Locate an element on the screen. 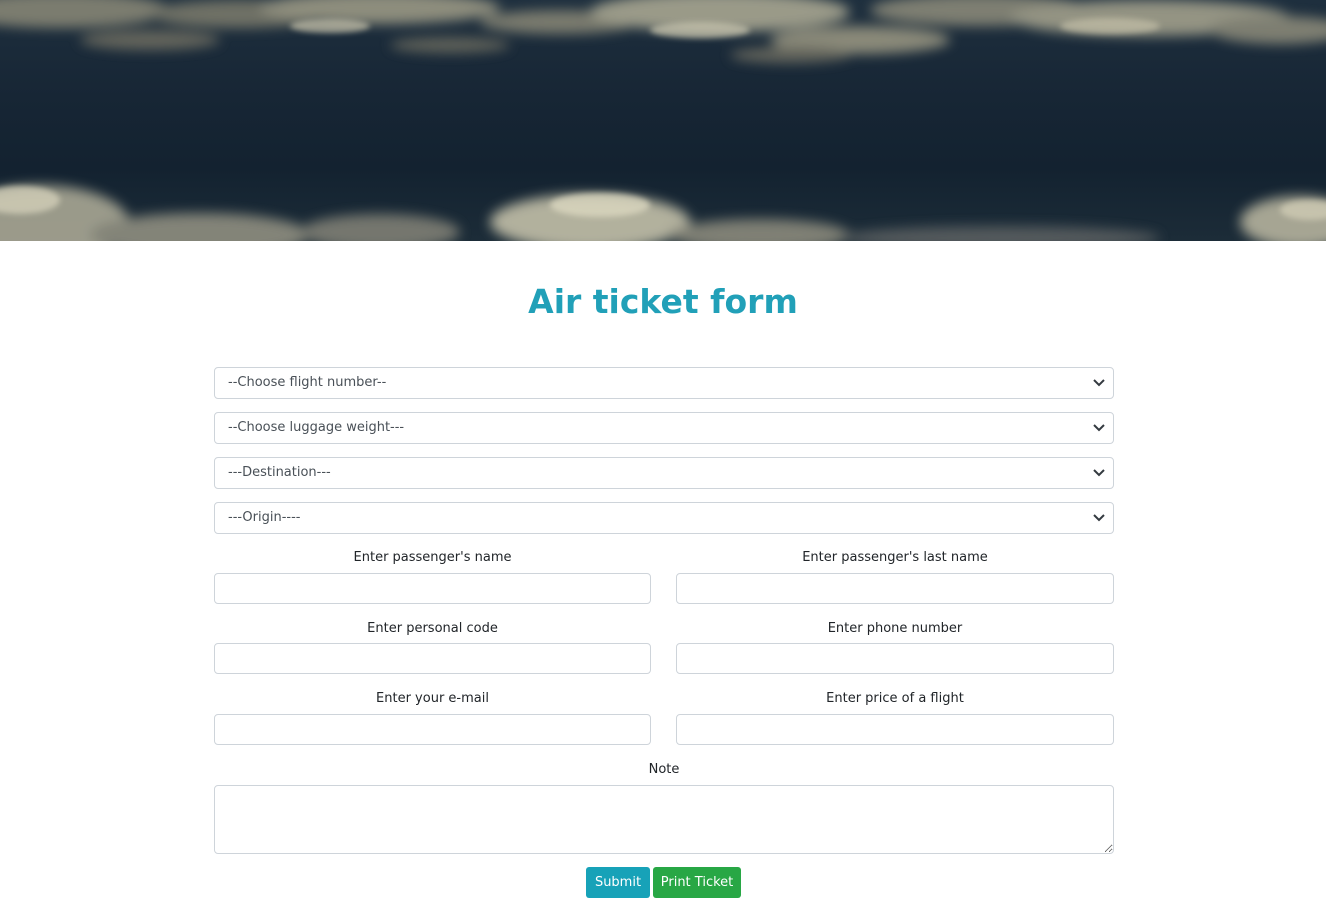  email-input is located at coordinates (432, 729).